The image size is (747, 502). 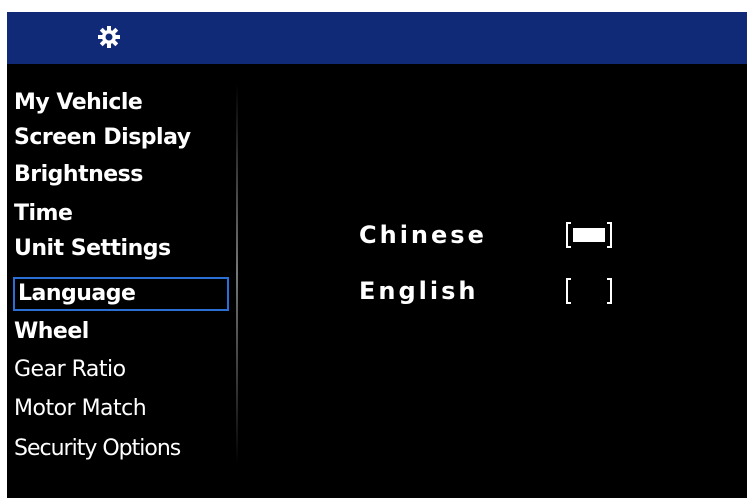 I want to click on menu-item-my-vehicle: My Vehicle, so click(x=78, y=103).